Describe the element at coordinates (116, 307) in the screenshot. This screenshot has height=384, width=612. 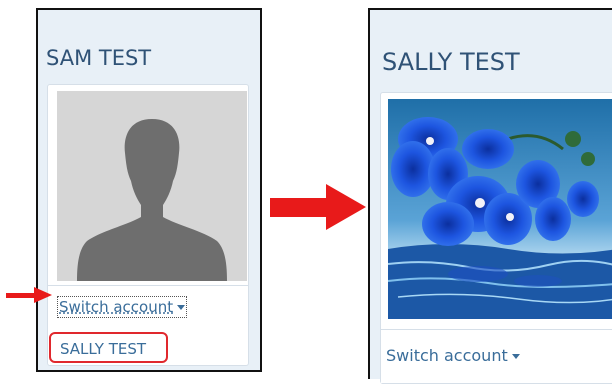
I see `left-switch-account-label: Switch account` at that location.